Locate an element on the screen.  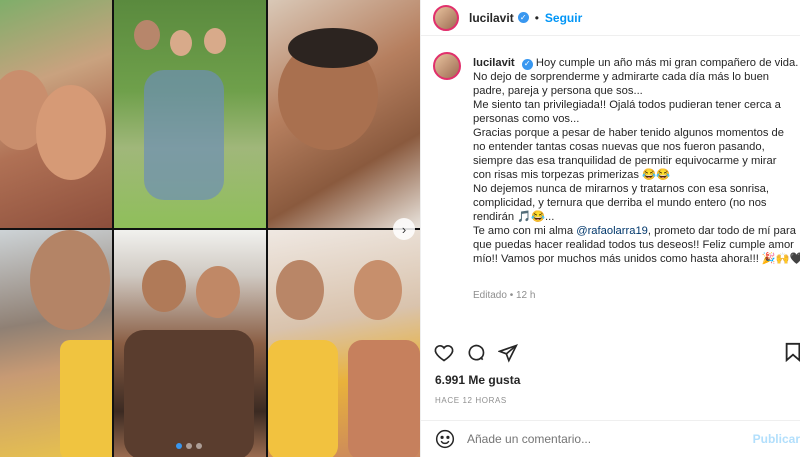
photo-tile-car is located at coordinates (56, 343).